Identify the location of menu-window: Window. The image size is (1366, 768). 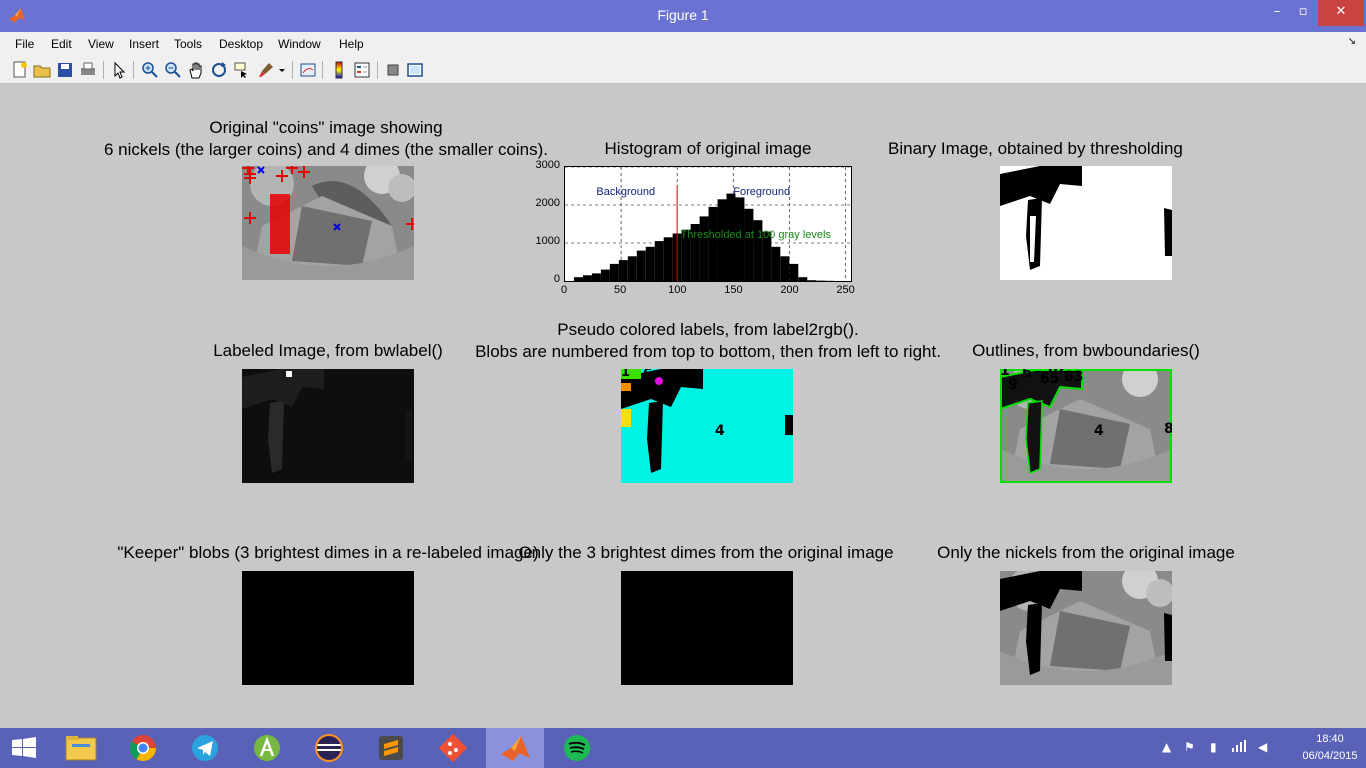
(299, 44).